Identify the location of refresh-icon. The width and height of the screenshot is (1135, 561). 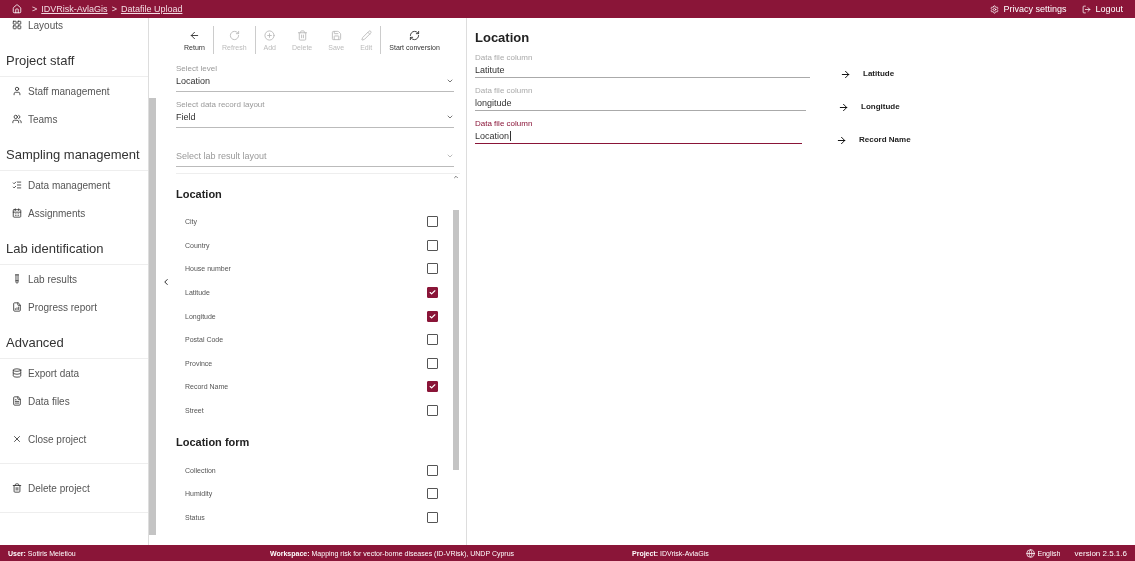
(234, 35).